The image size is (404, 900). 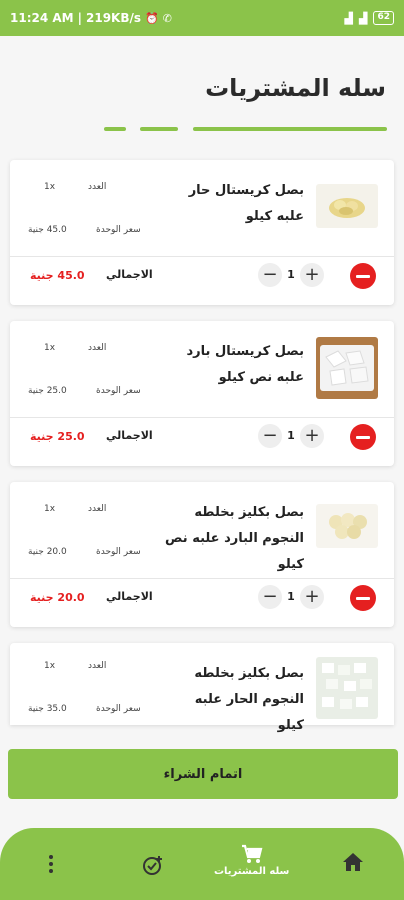 I want to click on nav-home, so click(x=353, y=862).